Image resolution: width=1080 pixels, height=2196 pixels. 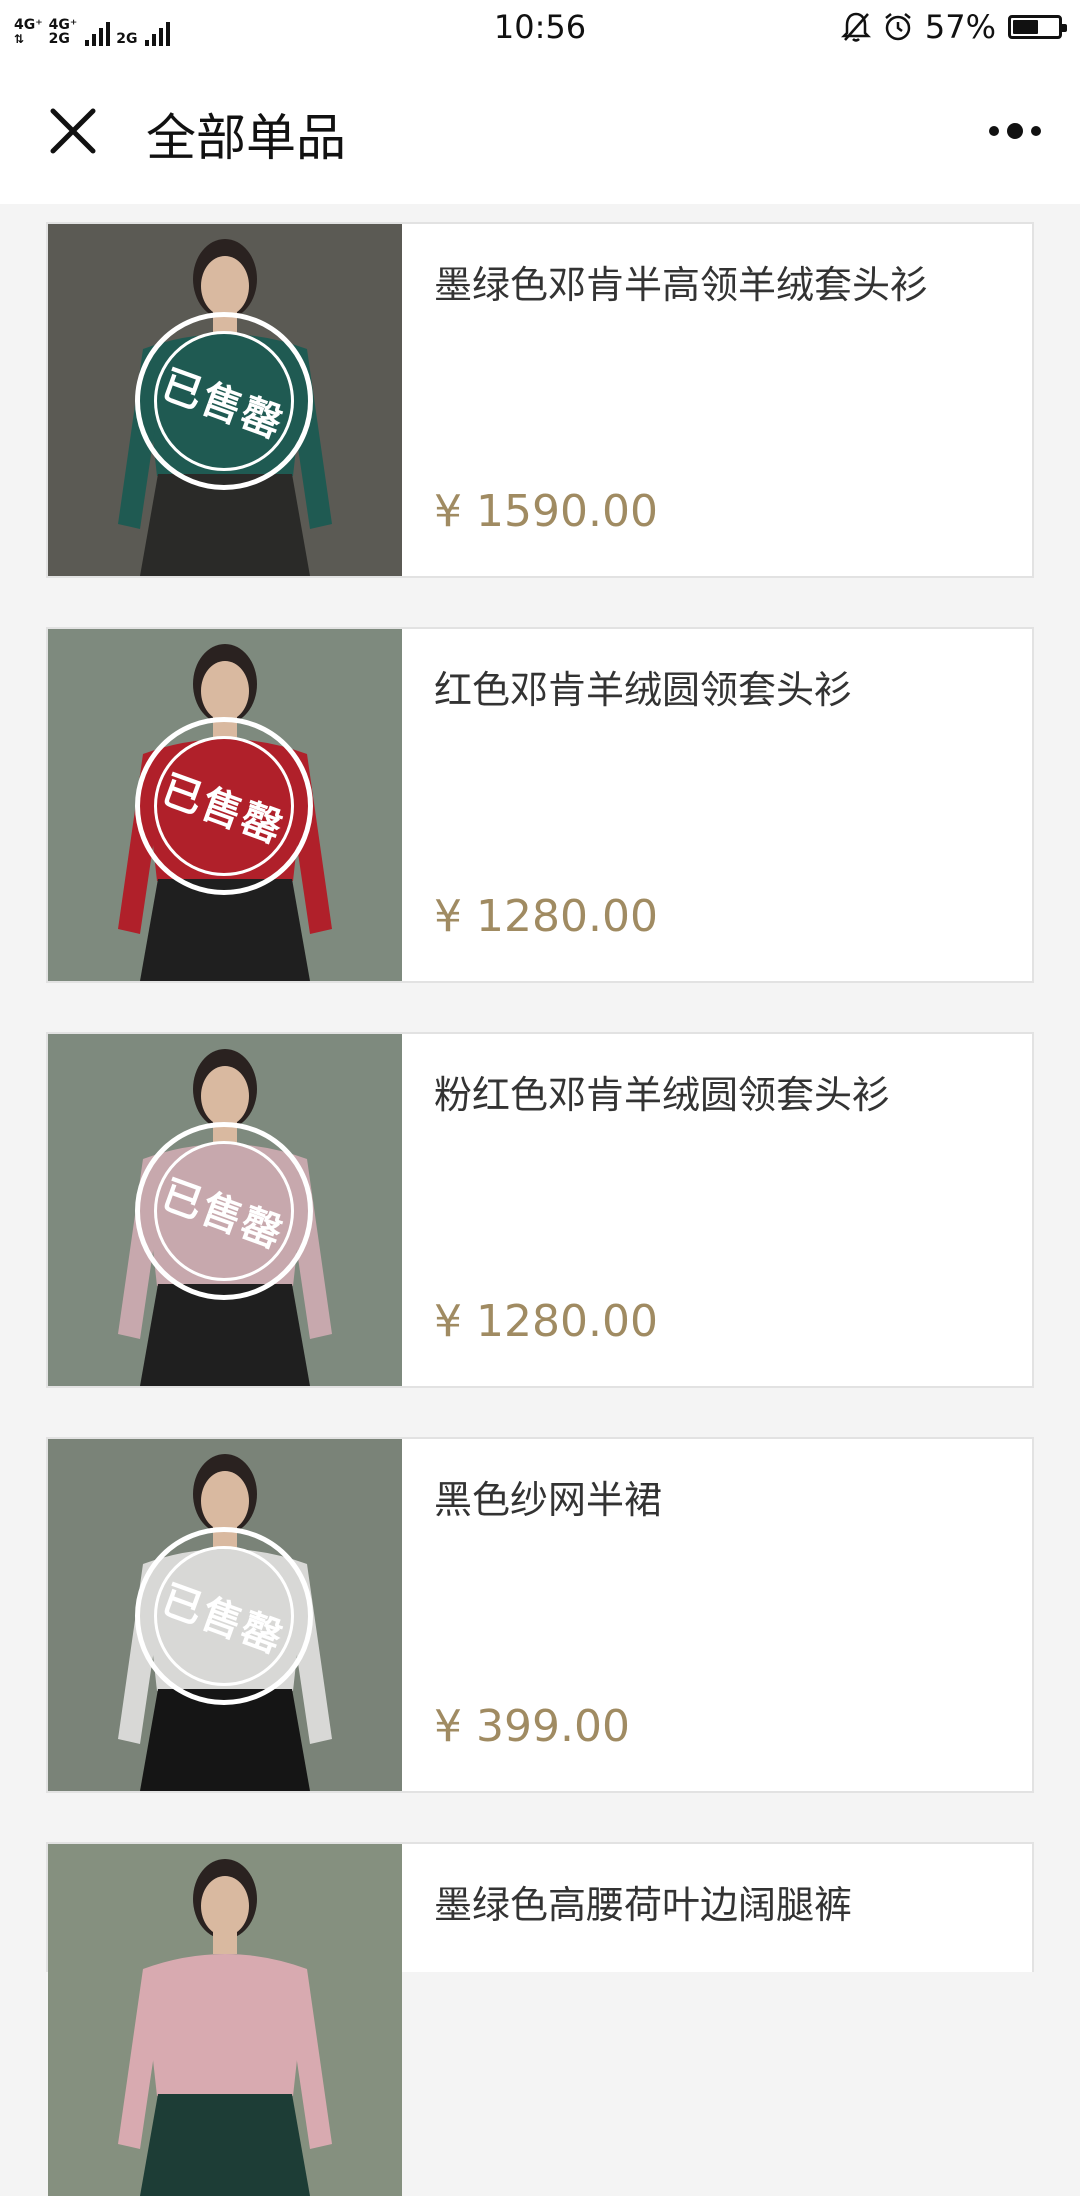 I want to click on bell-muted-icon, so click(x=855, y=27).